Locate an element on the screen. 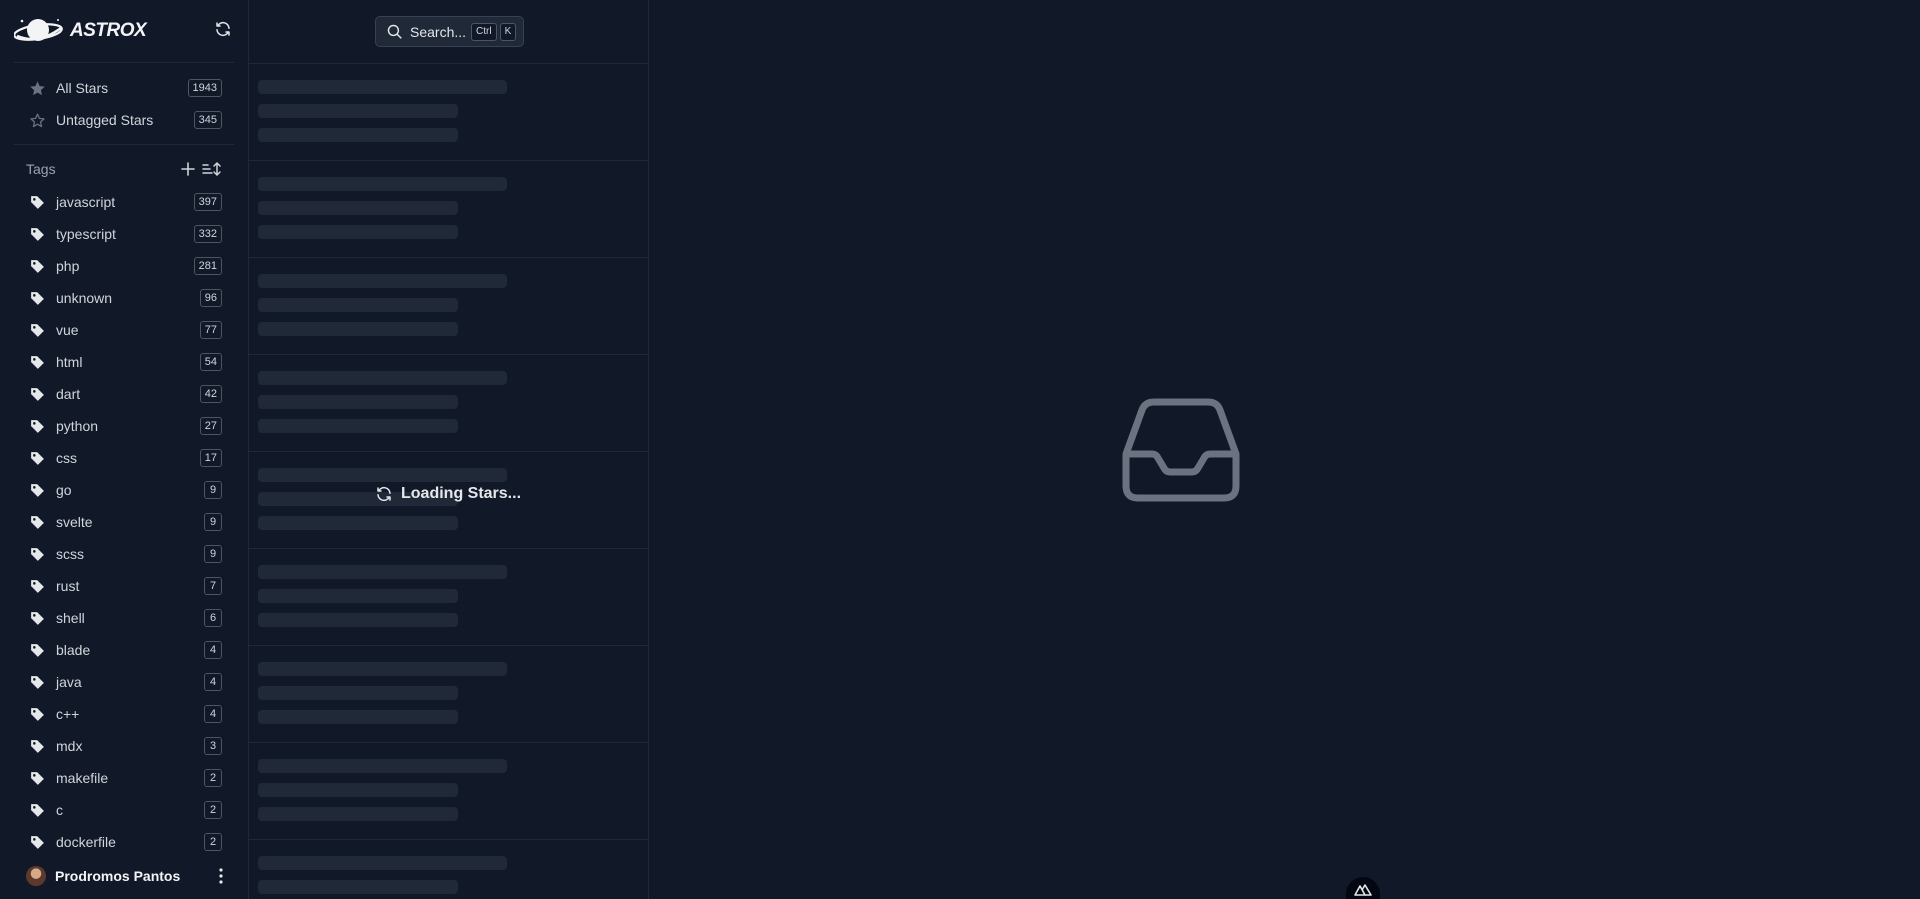  inbox-empty-icon is located at coordinates (1181, 450).